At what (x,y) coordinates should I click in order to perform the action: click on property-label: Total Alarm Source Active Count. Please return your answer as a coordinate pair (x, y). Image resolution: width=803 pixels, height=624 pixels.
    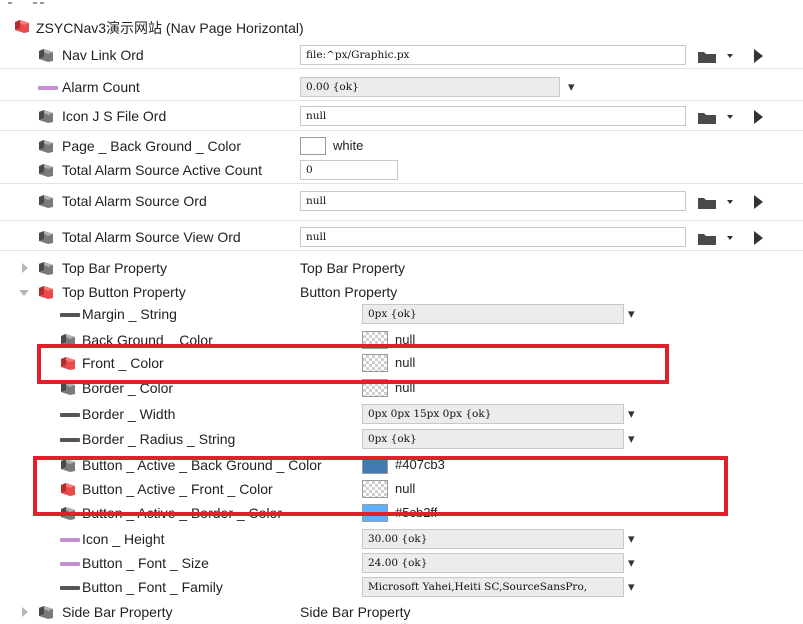
    Looking at the image, I should click on (162, 170).